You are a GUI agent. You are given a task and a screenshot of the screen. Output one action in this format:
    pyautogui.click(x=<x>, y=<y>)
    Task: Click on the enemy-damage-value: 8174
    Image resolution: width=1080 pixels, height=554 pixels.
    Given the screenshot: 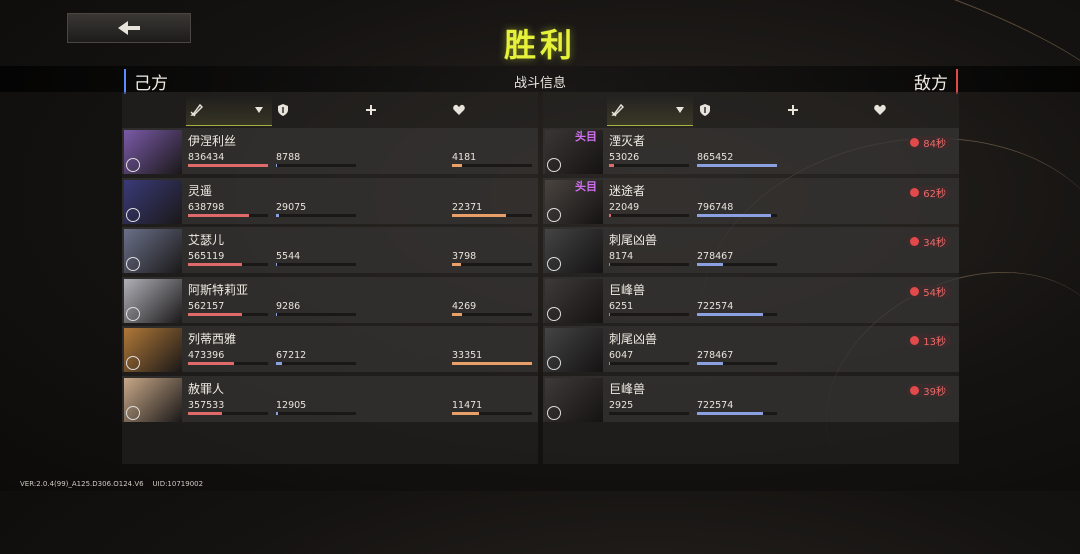 What is the action you would take?
    pyautogui.click(x=621, y=256)
    